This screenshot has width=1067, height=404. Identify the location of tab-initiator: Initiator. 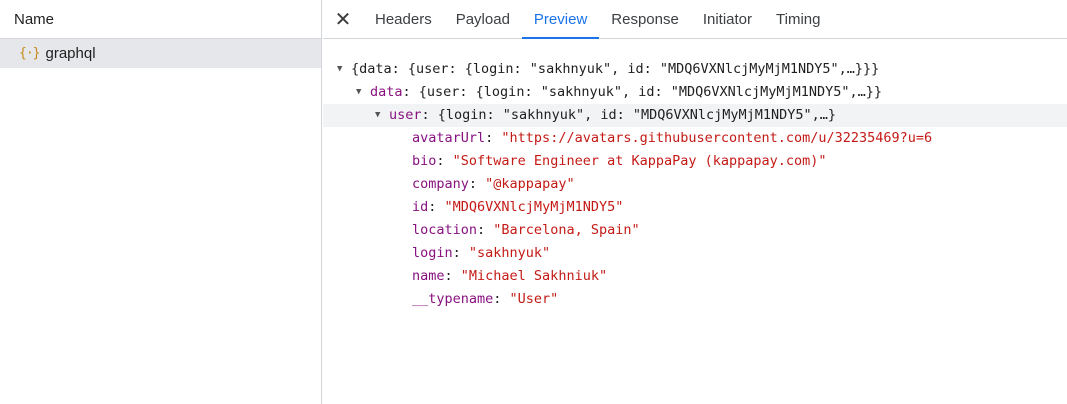
(727, 19).